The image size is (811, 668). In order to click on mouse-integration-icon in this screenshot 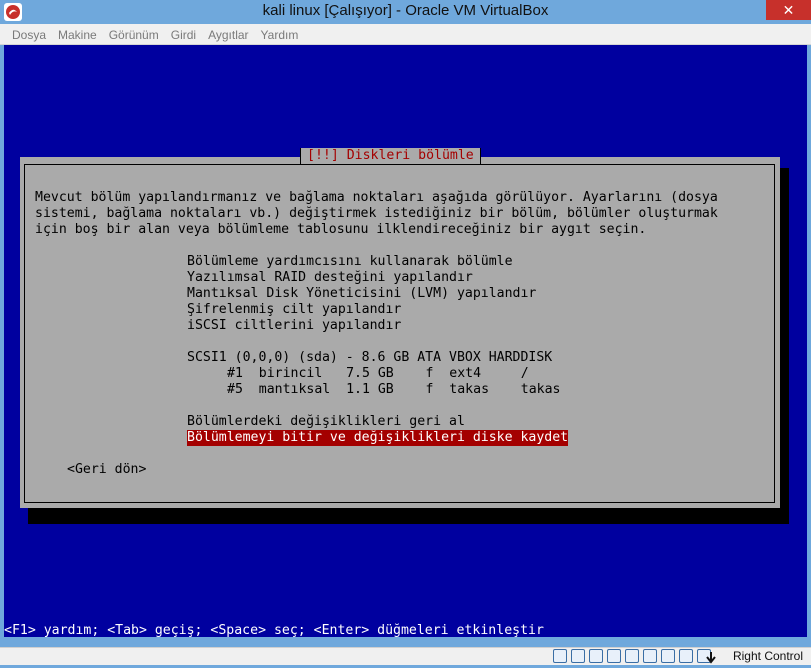, I will do `click(686, 656)`.